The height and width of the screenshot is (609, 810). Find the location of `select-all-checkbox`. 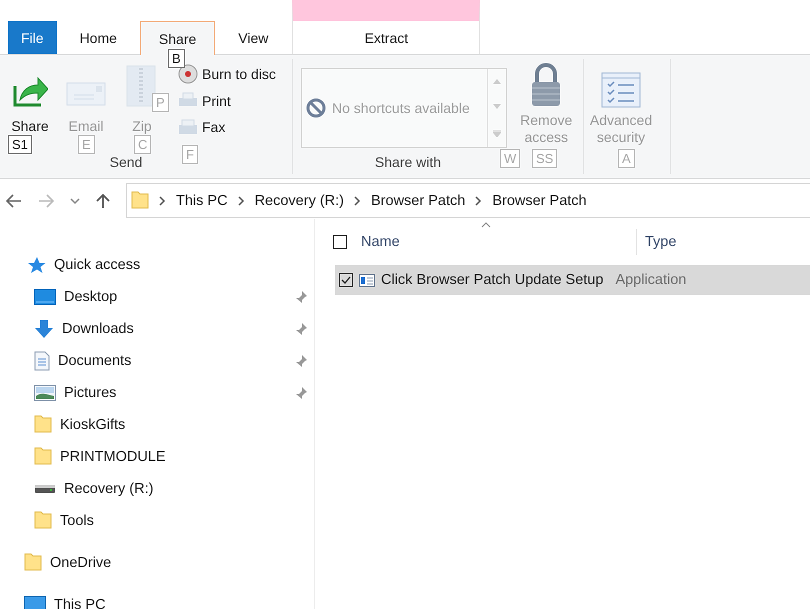

select-all-checkbox is located at coordinates (340, 242).